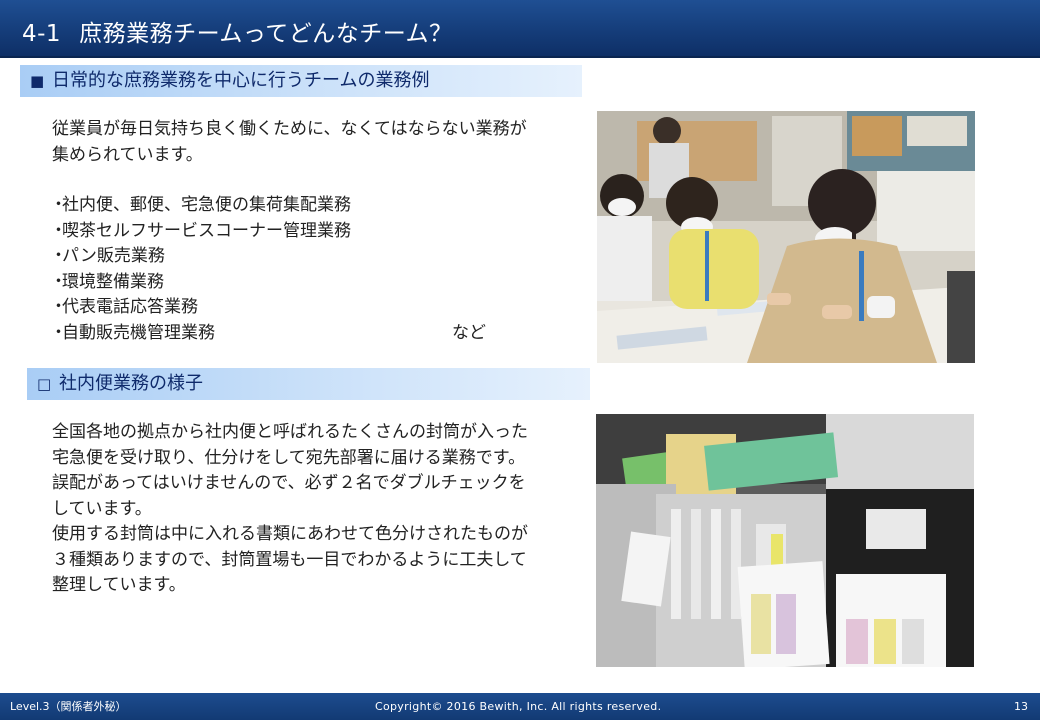  I want to click on envelope-bins-illustration, so click(785, 540).